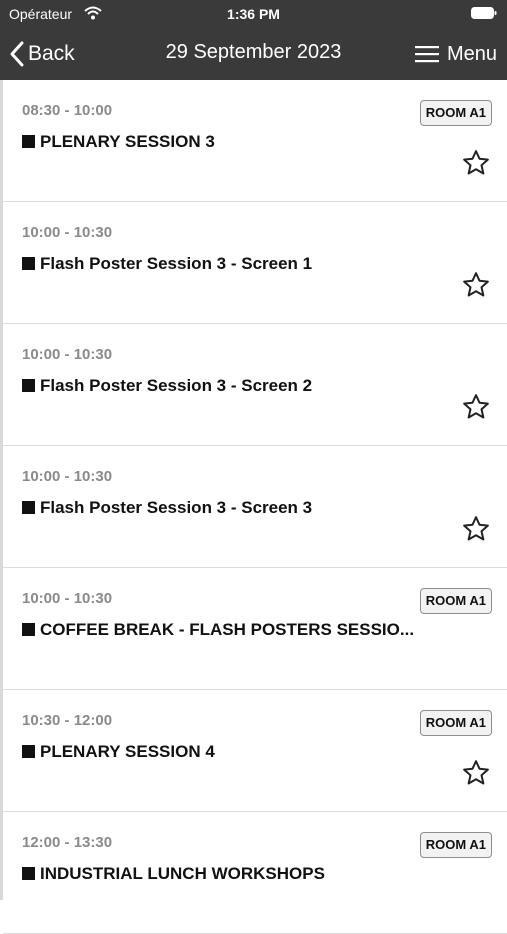  What do you see at coordinates (51, 53) in the screenshot?
I see `back-label: Back` at bounding box center [51, 53].